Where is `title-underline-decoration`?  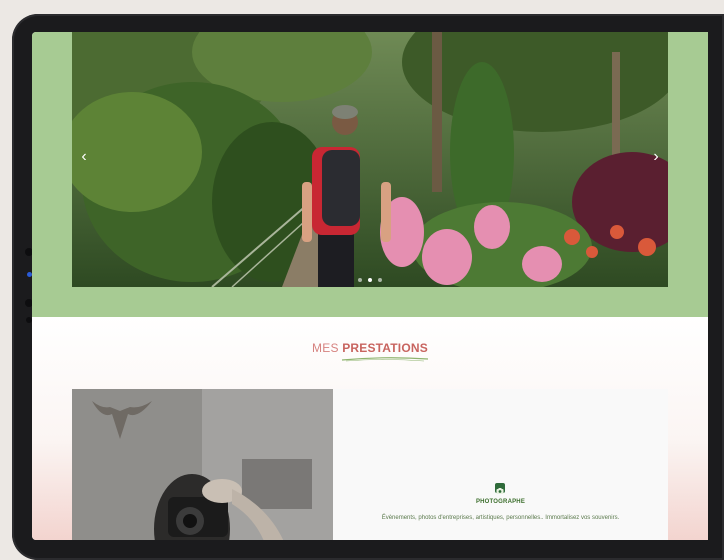 title-underline-decoration is located at coordinates (385, 359).